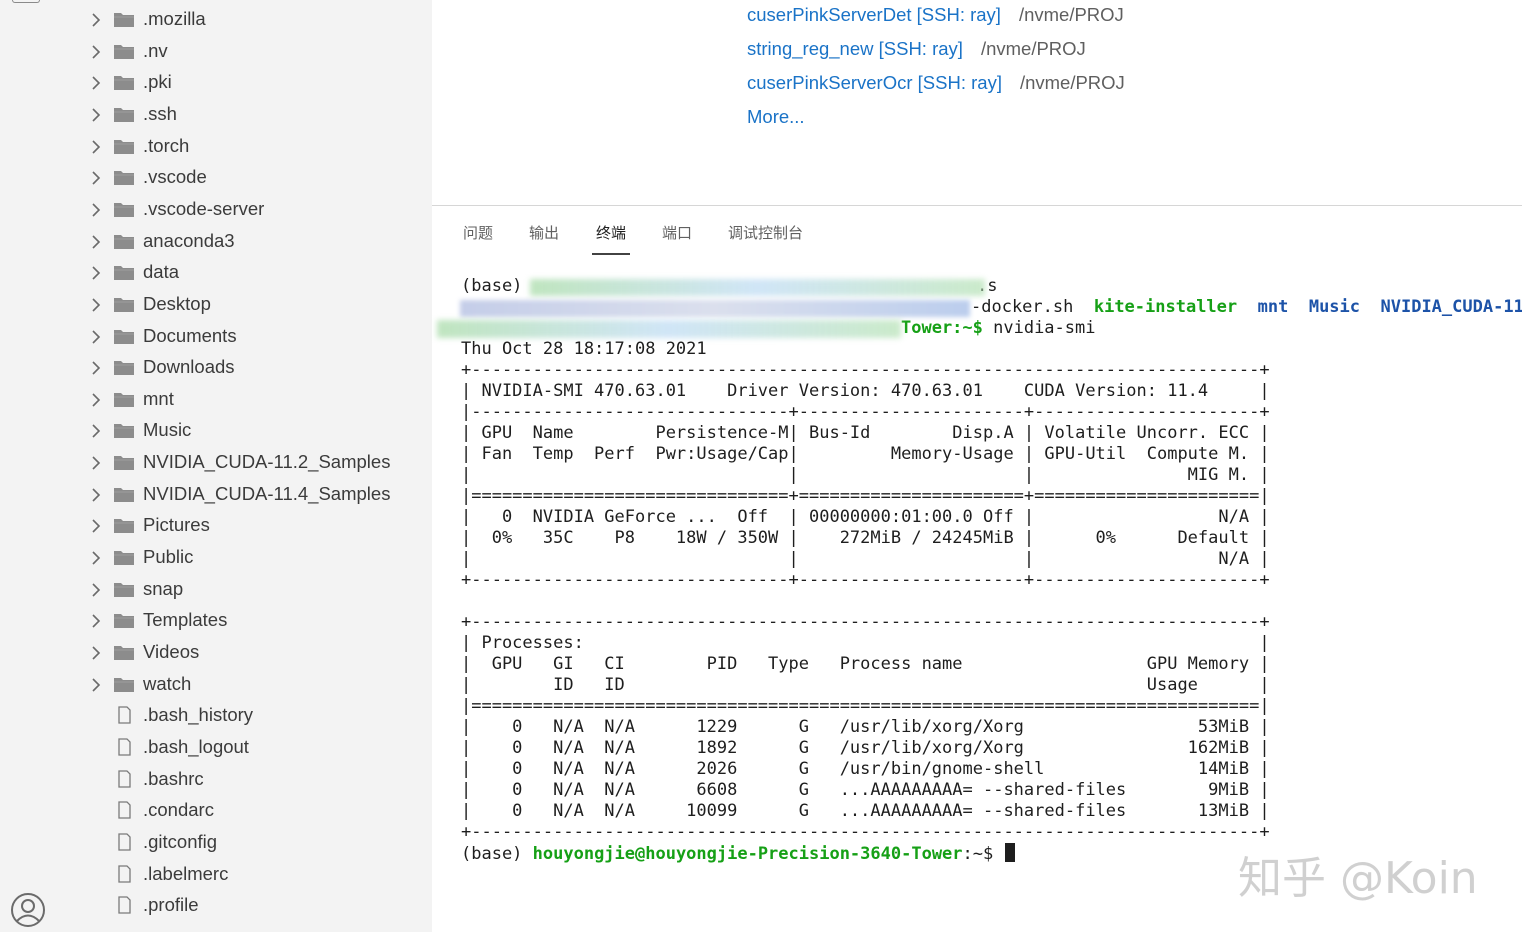  I want to click on file-icon, so click(124, 715).